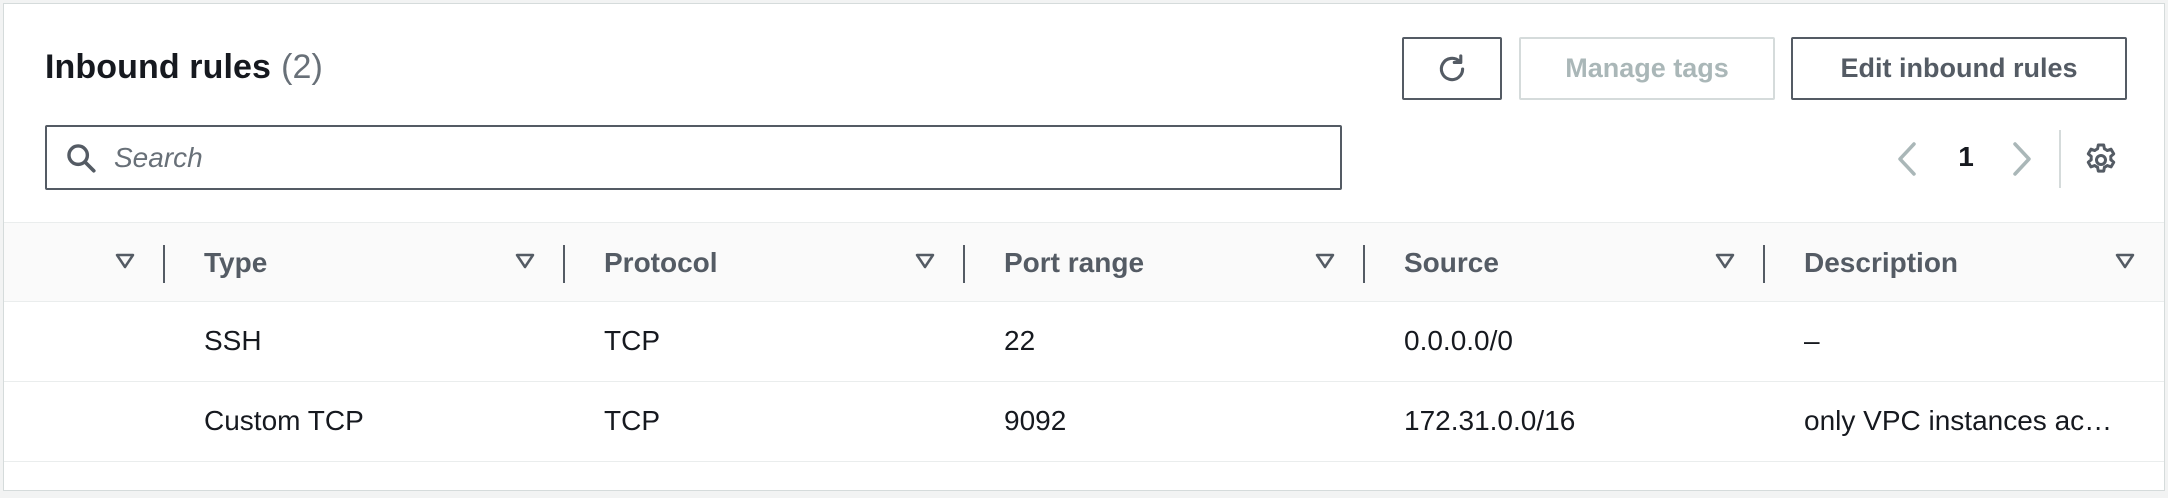  I want to click on search-icon, so click(81, 158).